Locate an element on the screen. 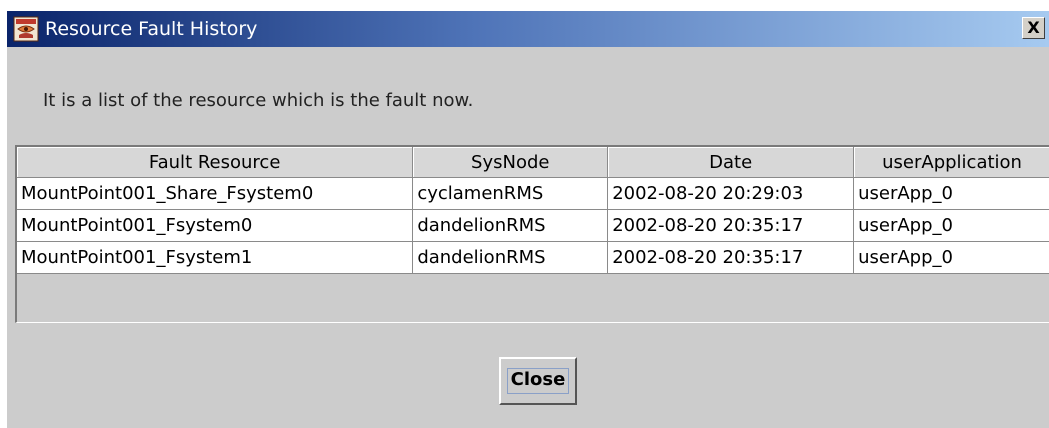 The width and height of the screenshot is (1049, 428). column-header-sysnode: SysNode is located at coordinates (510, 162).